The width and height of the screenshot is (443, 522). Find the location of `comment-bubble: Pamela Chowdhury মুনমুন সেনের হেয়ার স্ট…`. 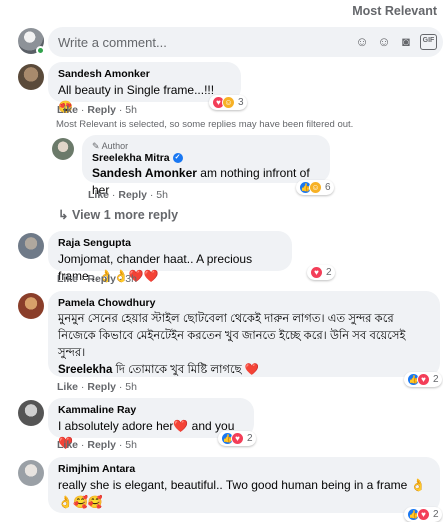

comment-bubble: Pamela Chowdhury মুনমুন সেনের হেয়ার স্ট… is located at coordinates (244, 334).